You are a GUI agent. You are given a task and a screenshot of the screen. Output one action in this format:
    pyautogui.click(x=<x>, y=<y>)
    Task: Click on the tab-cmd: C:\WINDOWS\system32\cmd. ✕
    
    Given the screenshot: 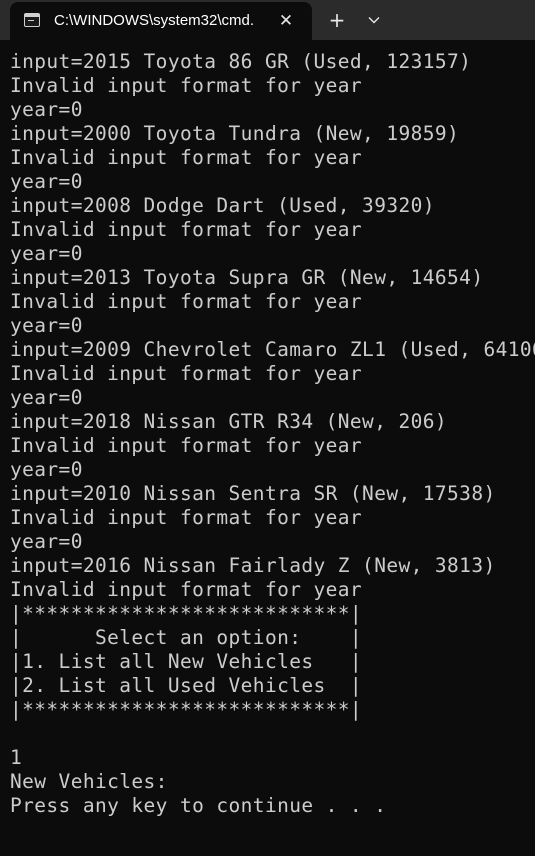 What is the action you would take?
    pyautogui.click(x=161, y=21)
    